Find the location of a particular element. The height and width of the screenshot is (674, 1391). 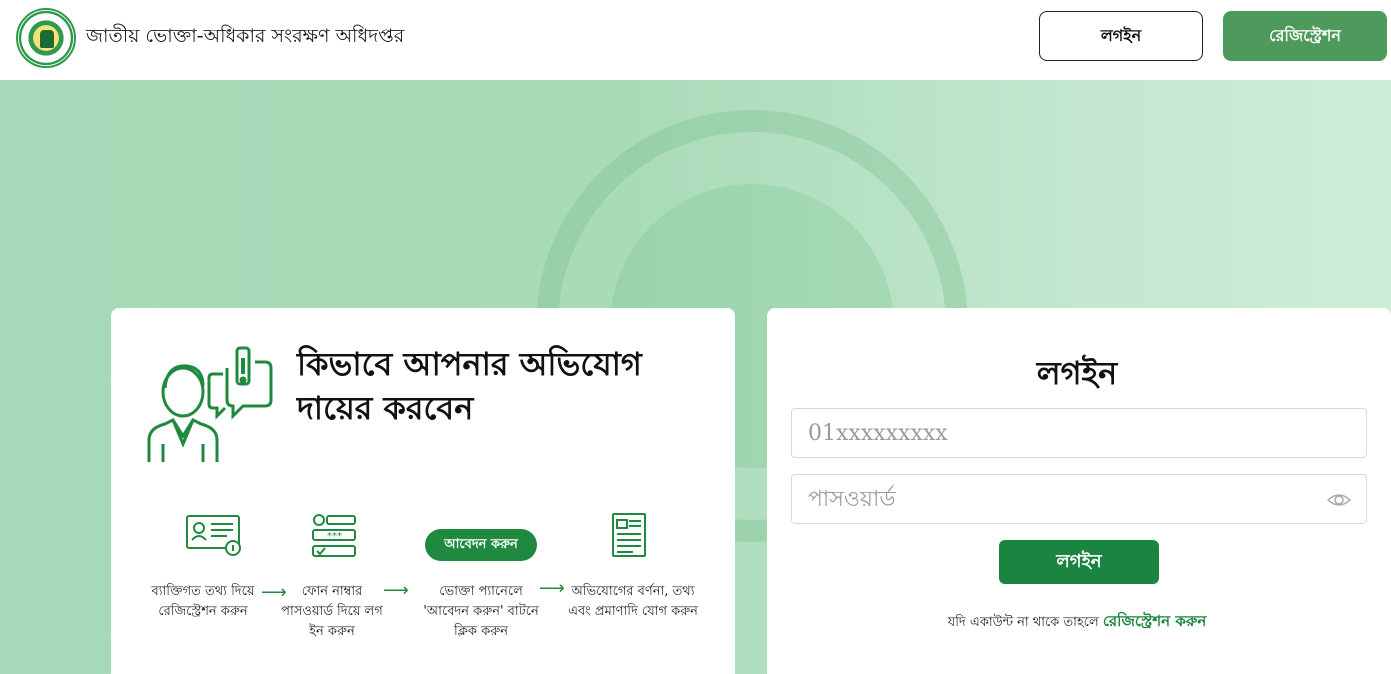

step-2-line2: পাসওয়ার্ড দিয়ে লগ is located at coordinates (332, 611).